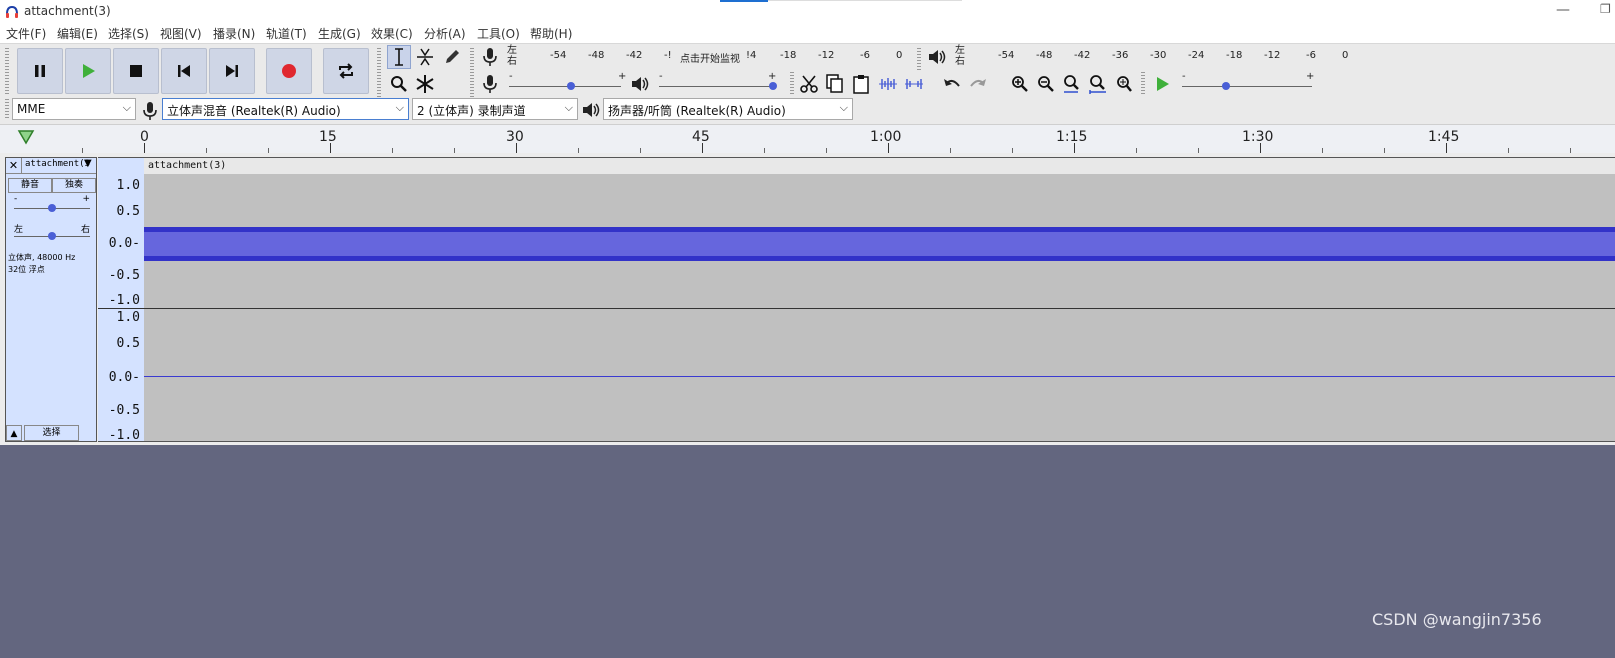 This screenshot has height=658, width=1615. What do you see at coordinates (1074, 148) in the screenshot?
I see `ruler-tick` at bounding box center [1074, 148].